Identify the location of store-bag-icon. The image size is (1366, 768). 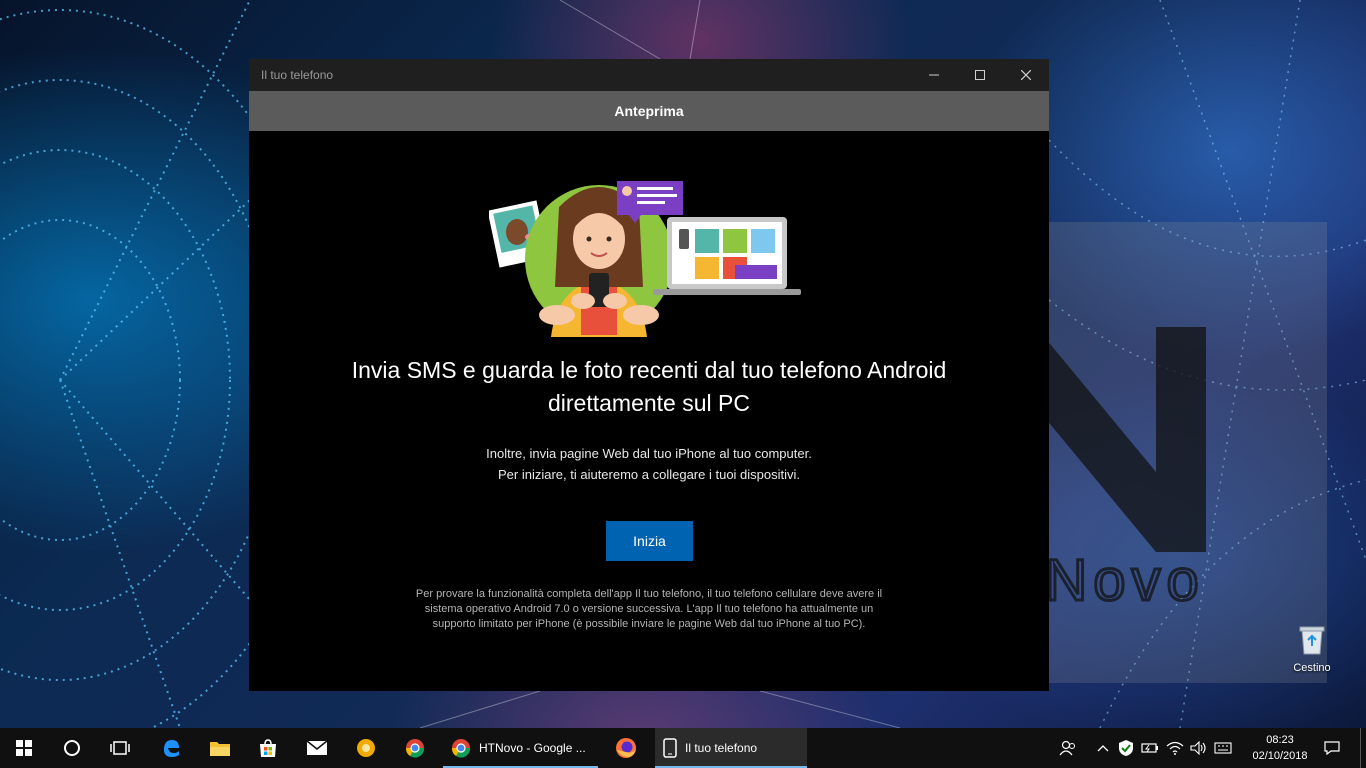
(268, 748).